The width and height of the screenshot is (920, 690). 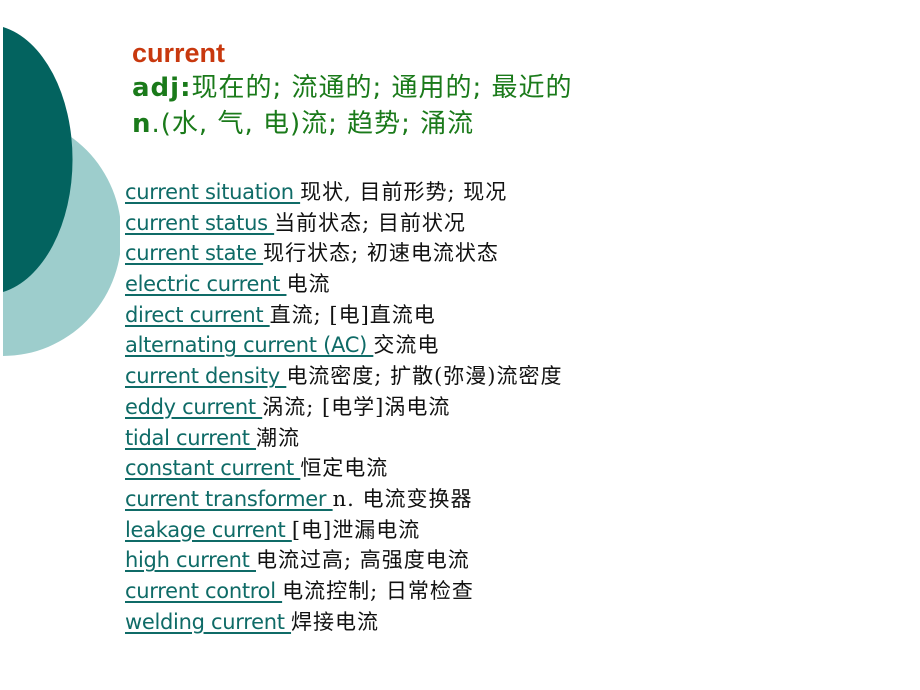 I want to click on definition-adj: adj:现在的; 流通的; 通用的; 最近的, so click(x=352, y=88).